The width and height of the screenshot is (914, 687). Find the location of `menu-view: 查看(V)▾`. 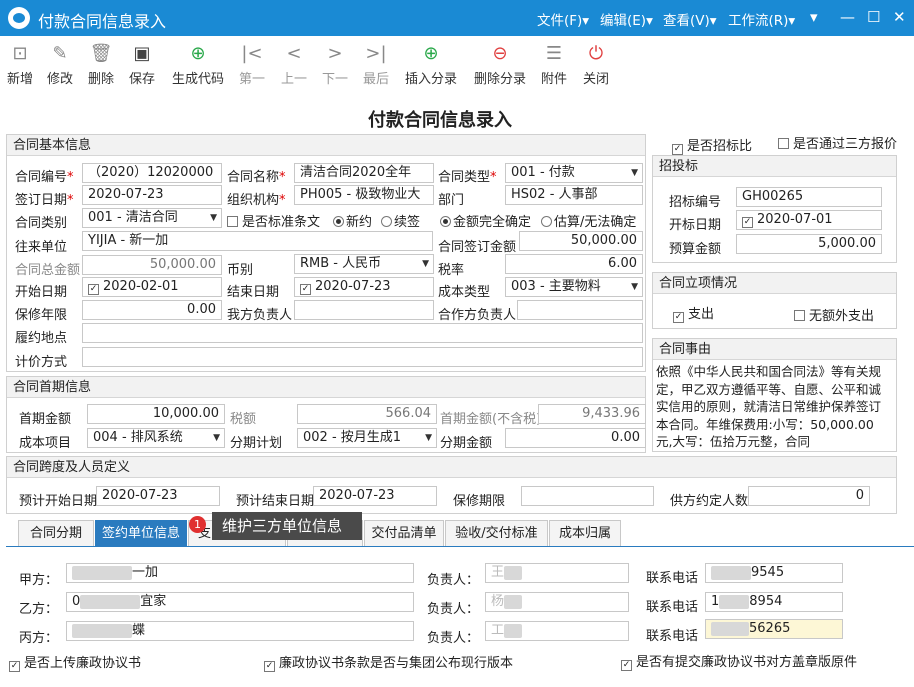

menu-view: 查看(V)▾ is located at coordinates (690, 19).